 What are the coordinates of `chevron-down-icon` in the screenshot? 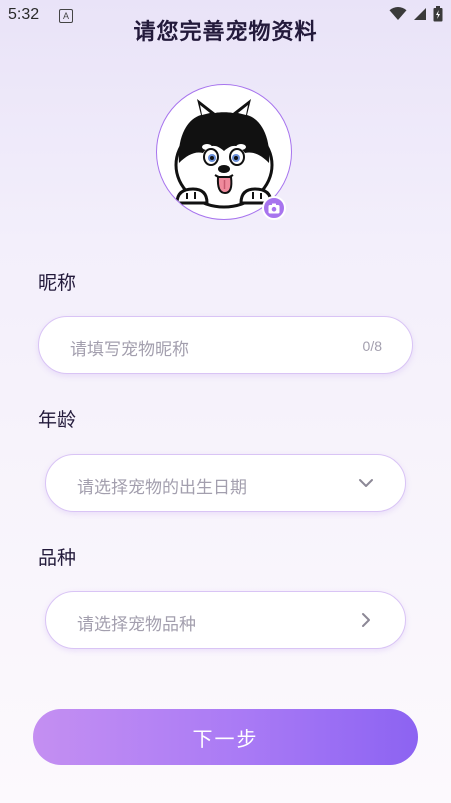 It's located at (366, 483).